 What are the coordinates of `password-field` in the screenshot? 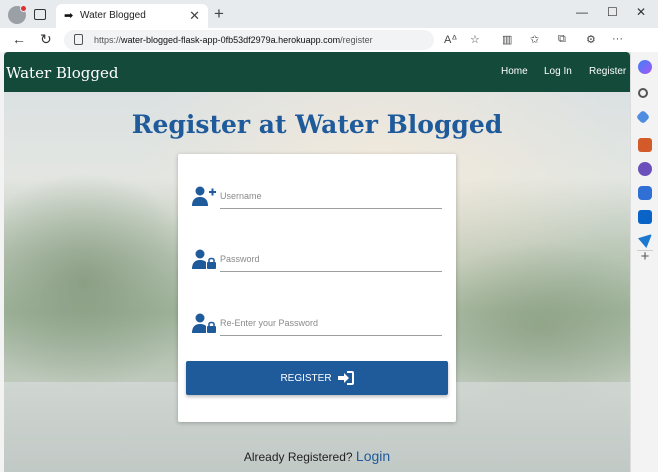 It's located at (317, 261).